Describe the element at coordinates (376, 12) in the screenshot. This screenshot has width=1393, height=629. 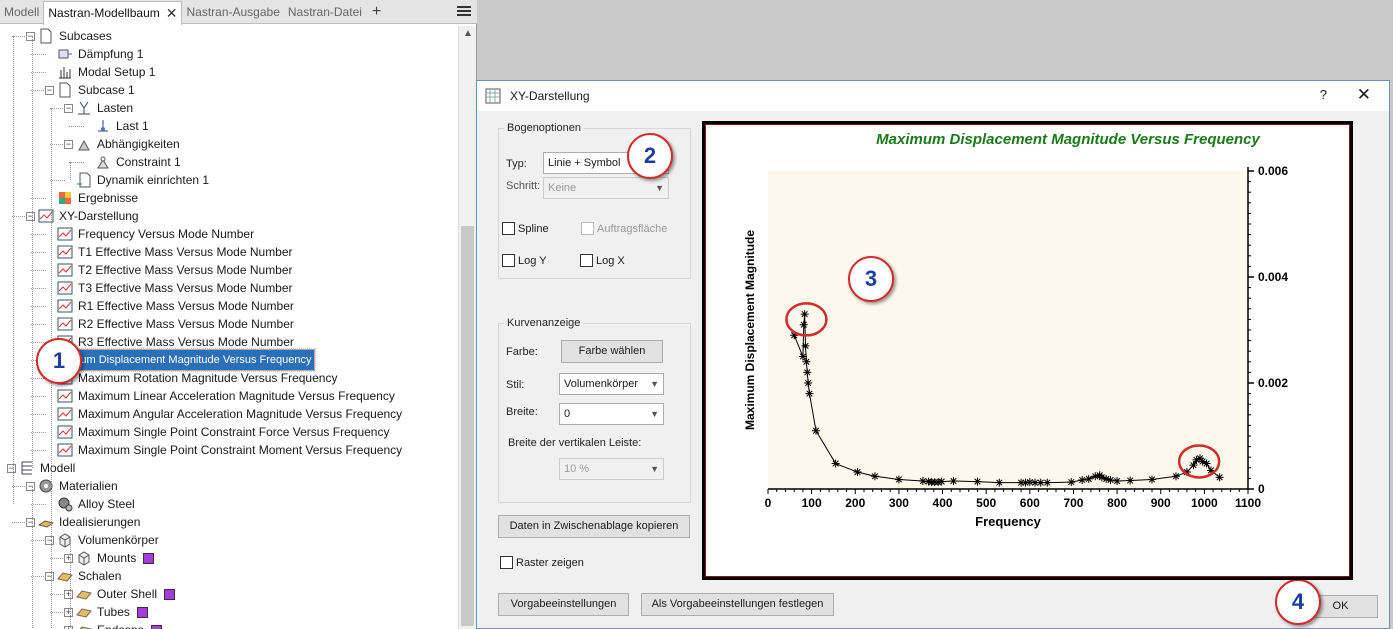
I see `add-tab-icon: +` at that location.